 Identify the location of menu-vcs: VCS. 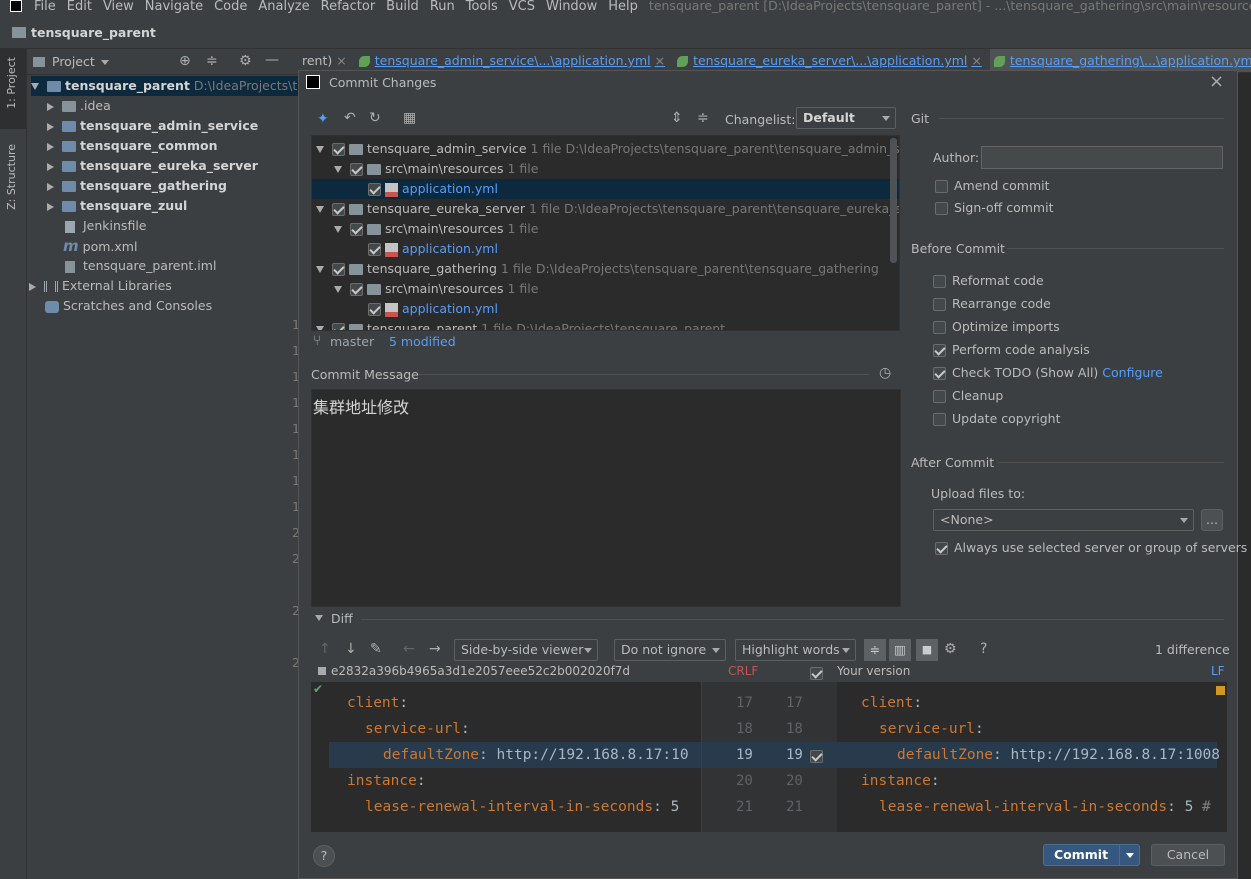
(522, 6).